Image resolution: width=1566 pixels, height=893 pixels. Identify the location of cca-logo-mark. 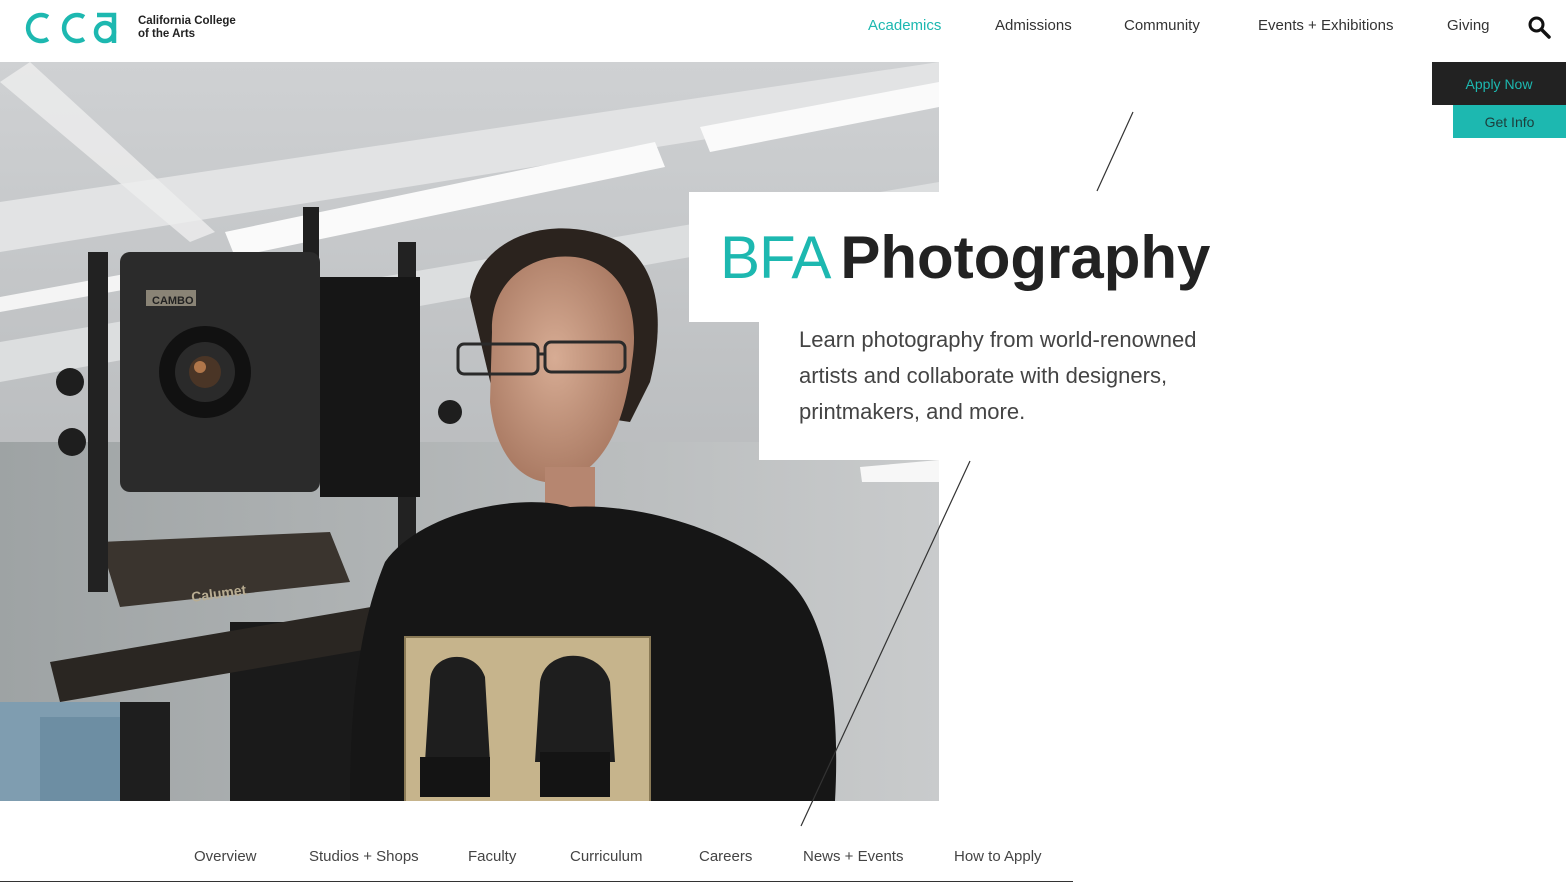
(72, 28).